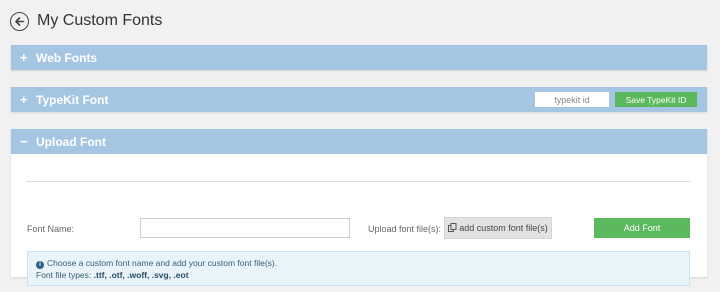 The width and height of the screenshot is (720, 292). Describe the element at coordinates (642, 228) in the screenshot. I see `add-font-button: Add Font` at that location.